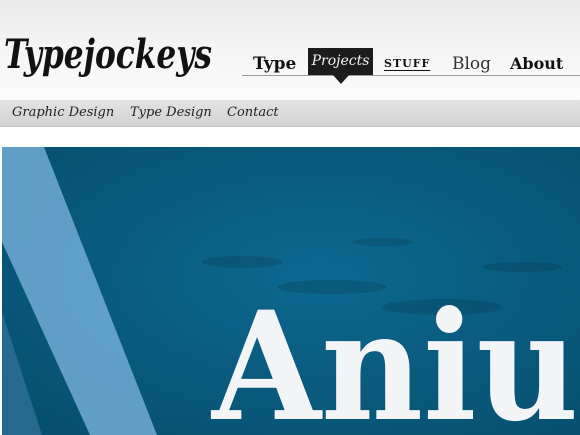 This screenshot has width=580, height=435. What do you see at coordinates (411, 75) in the screenshot?
I see `nav-divider` at bounding box center [411, 75].